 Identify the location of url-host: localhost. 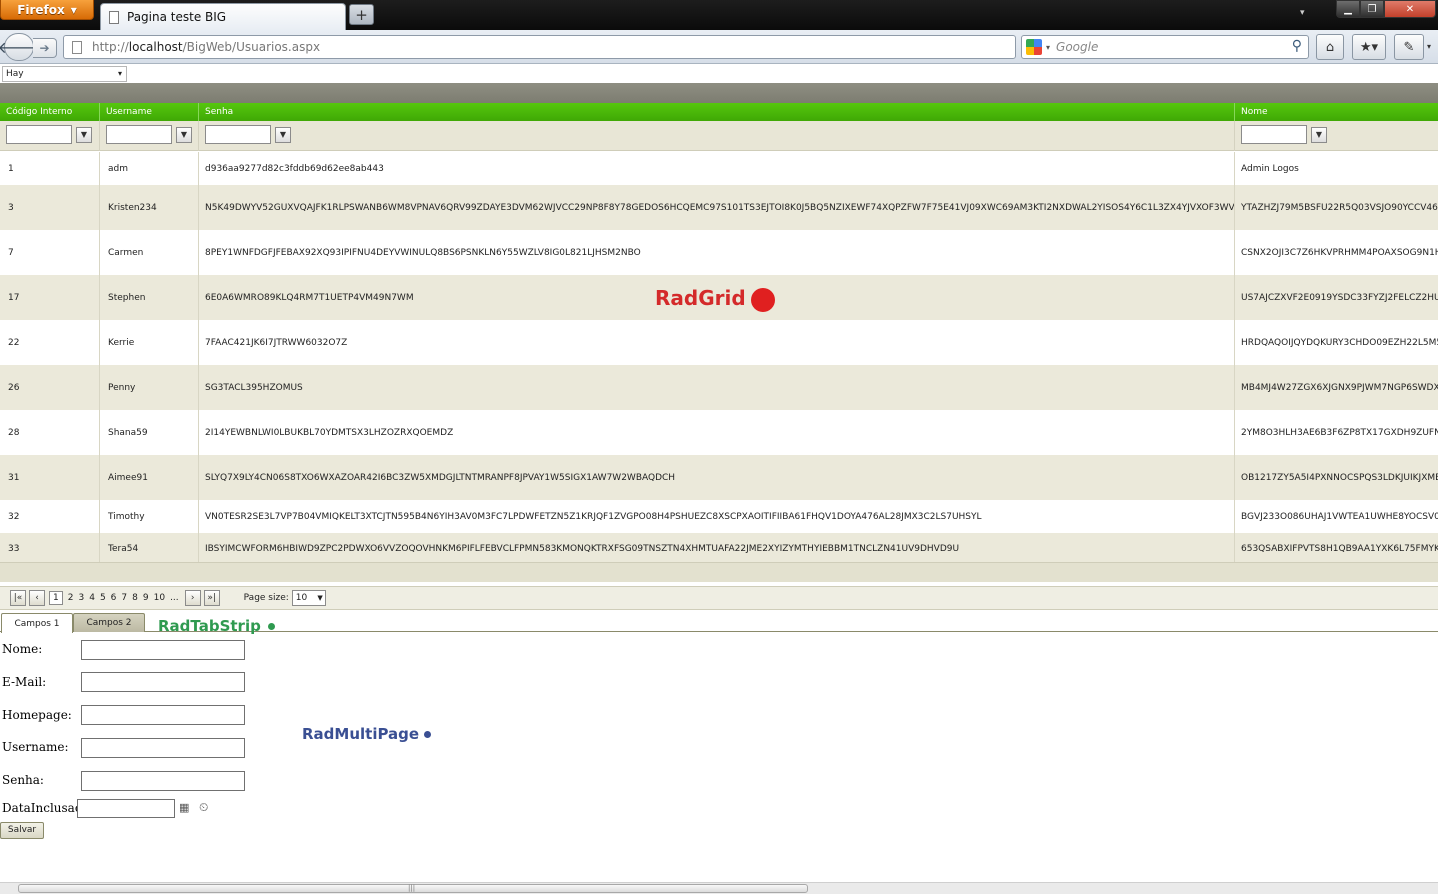
(155, 47).